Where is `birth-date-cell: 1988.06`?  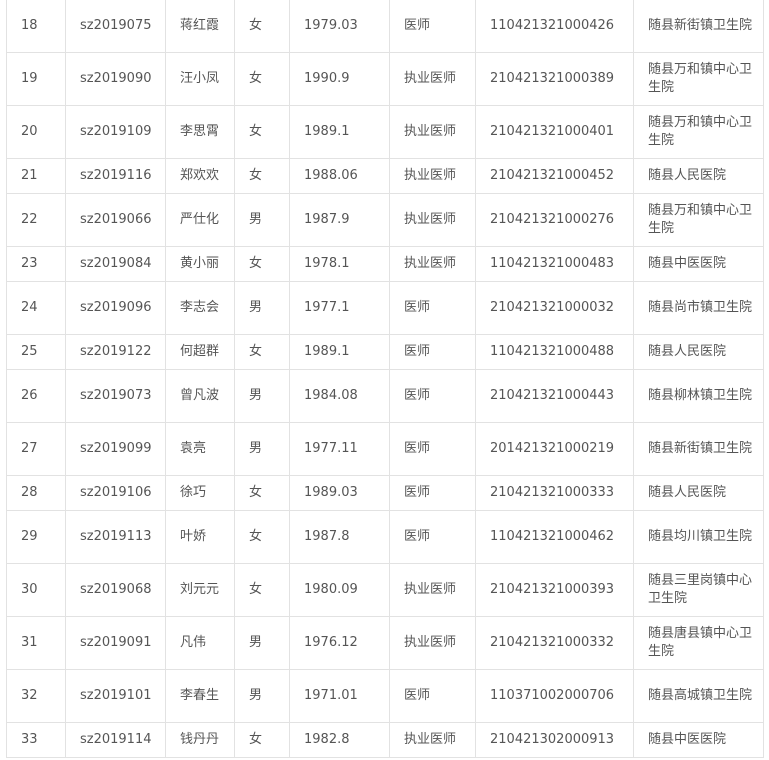 birth-date-cell: 1988.06 is located at coordinates (339, 176).